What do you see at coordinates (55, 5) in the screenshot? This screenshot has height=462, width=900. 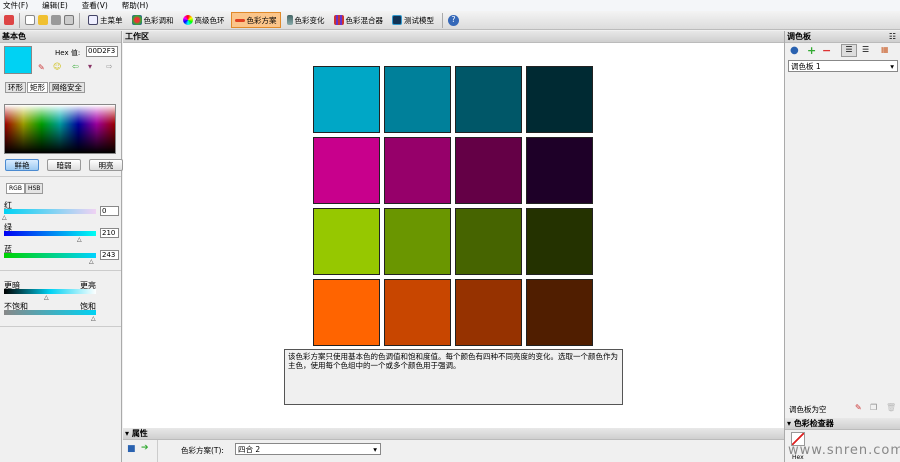 I see `menu-edit: 编辑(E)` at bounding box center [55, 5].